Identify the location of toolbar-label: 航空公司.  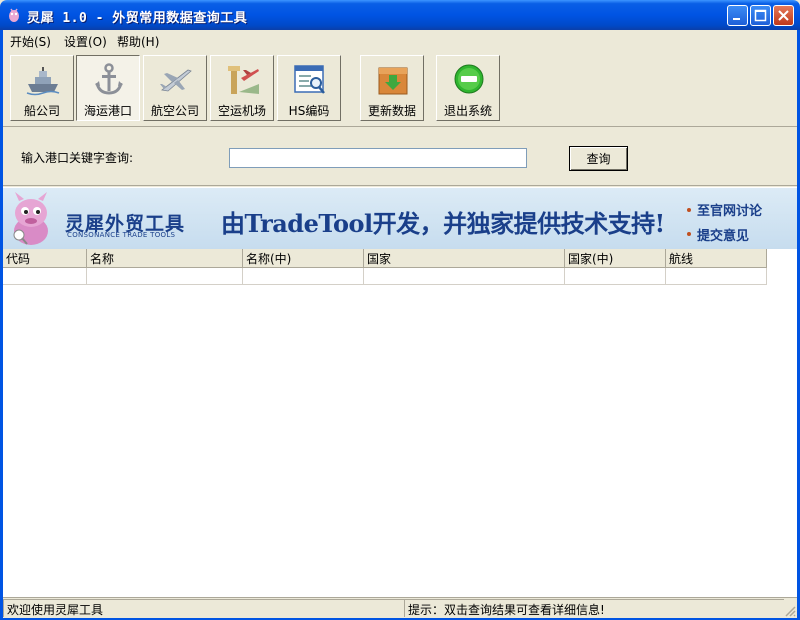
(174, 111).